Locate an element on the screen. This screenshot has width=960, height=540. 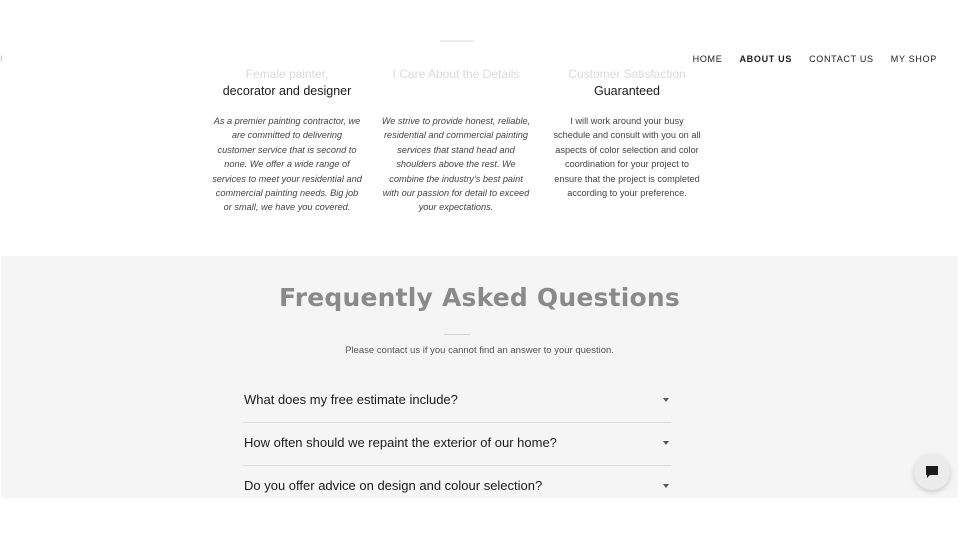
edge-marker: ⁝ is located at coordinates (1, 58).